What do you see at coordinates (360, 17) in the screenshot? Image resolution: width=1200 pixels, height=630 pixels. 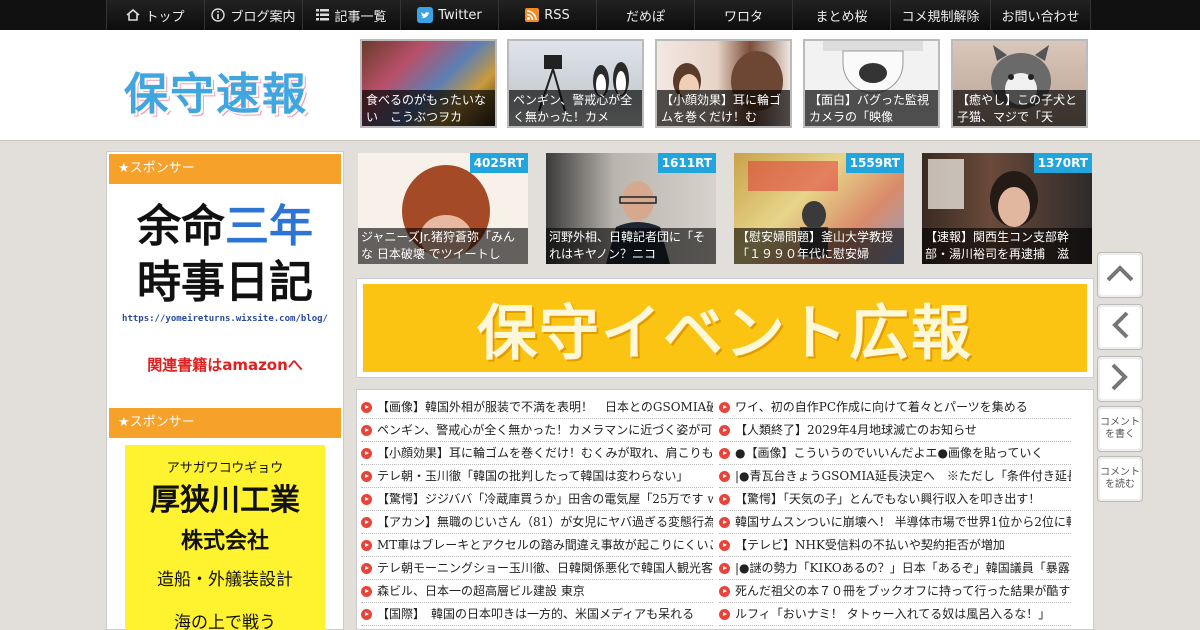 I see `nav-article-list-label: 記事一覧` at bounding box center [360, 17].